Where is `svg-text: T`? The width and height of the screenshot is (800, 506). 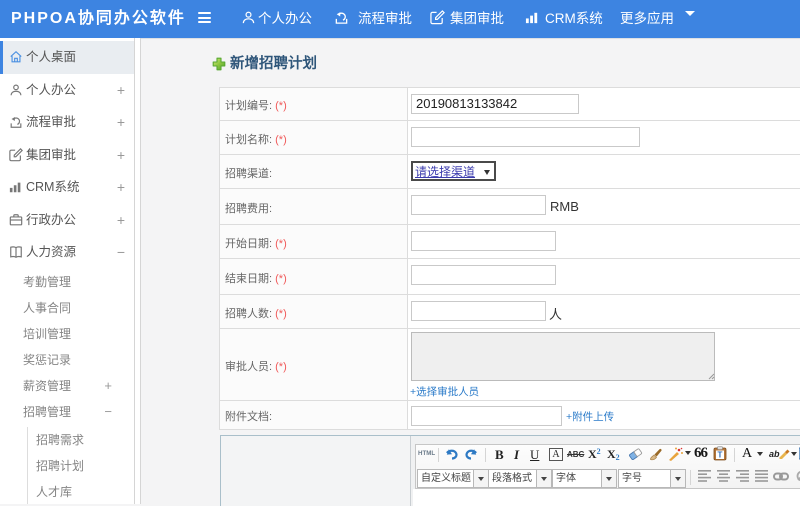 svg-text: T is located at coordinates (720, 455).